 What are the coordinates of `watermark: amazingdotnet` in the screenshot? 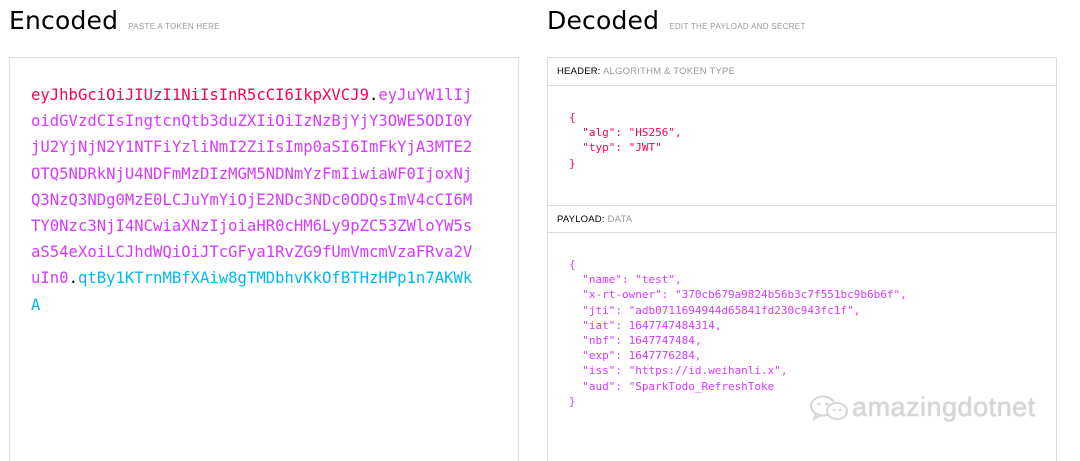 It's located at (922, 407).